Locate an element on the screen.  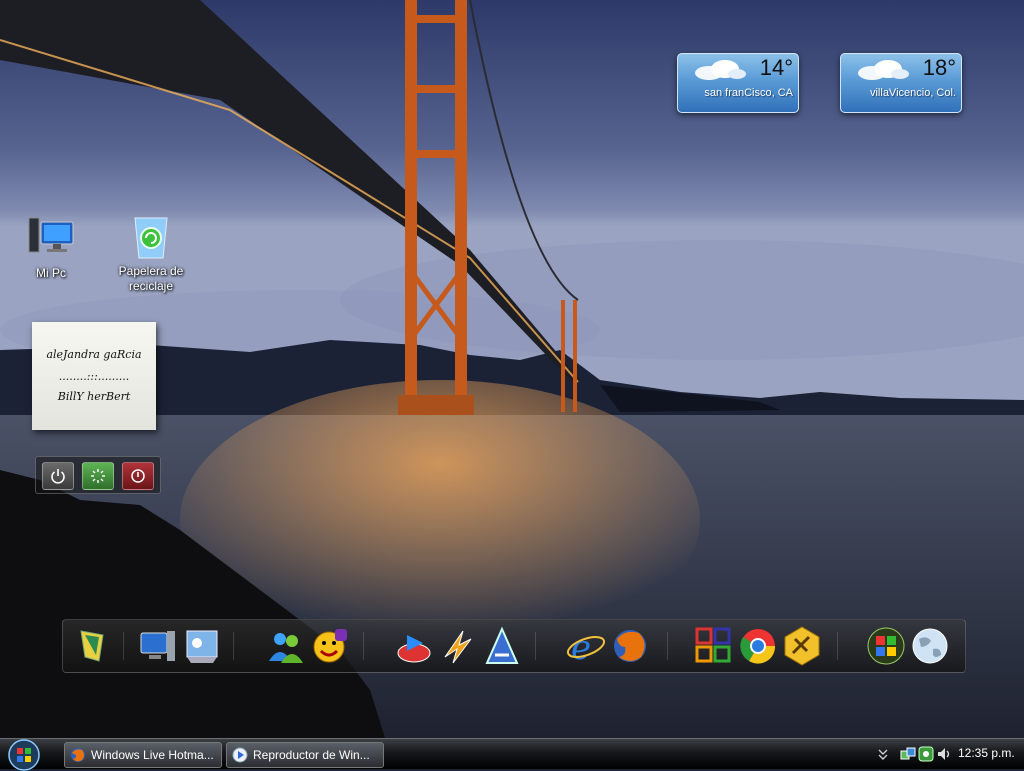
chrome-icon is located at coordinates (758, 646).